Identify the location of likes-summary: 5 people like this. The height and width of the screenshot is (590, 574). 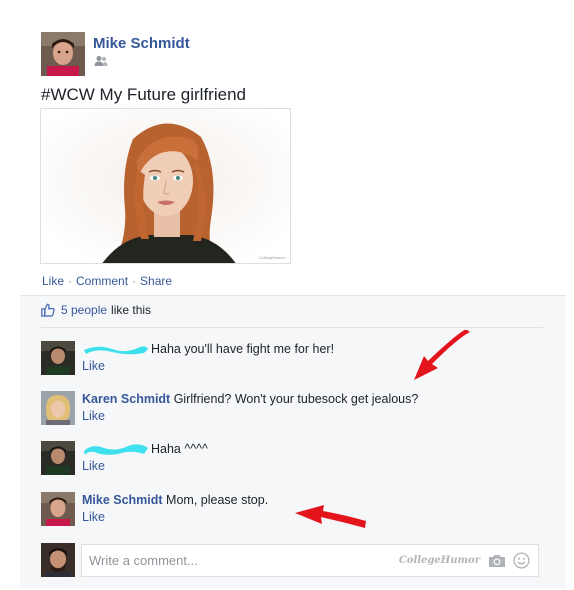
(96, 310).